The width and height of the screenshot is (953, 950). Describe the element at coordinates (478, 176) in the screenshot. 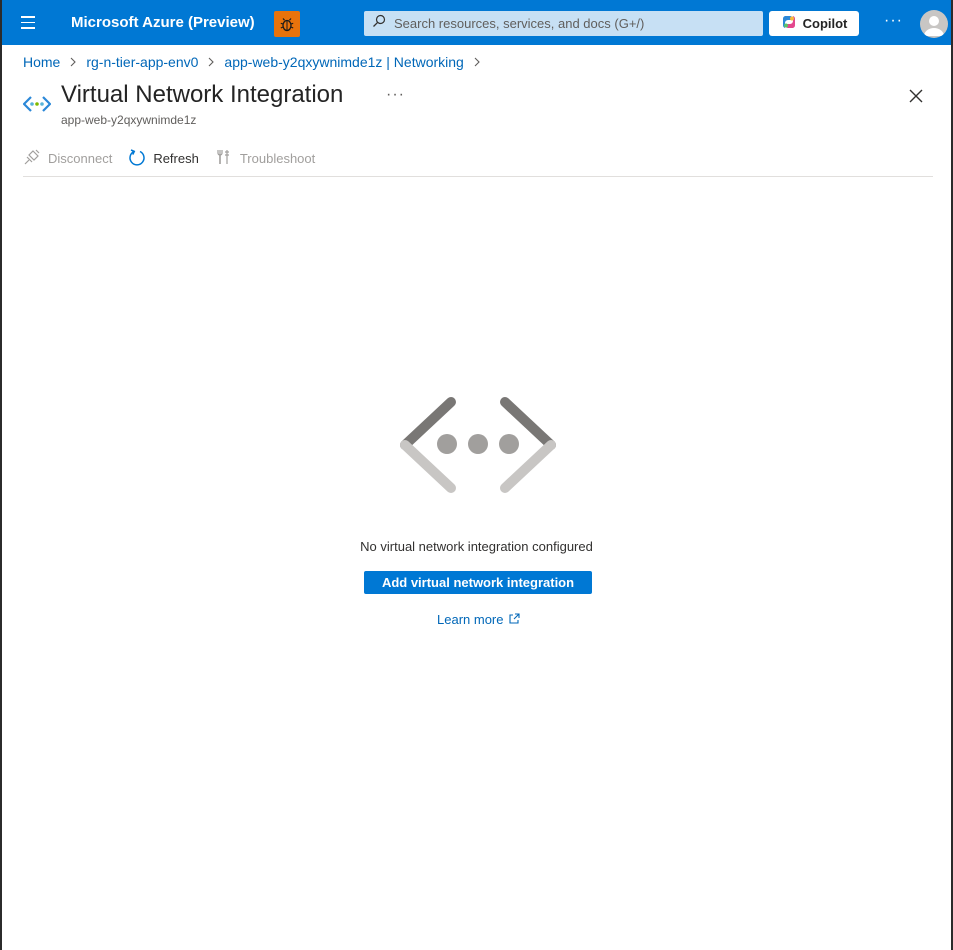

I see `toolbar-divider` at that location.